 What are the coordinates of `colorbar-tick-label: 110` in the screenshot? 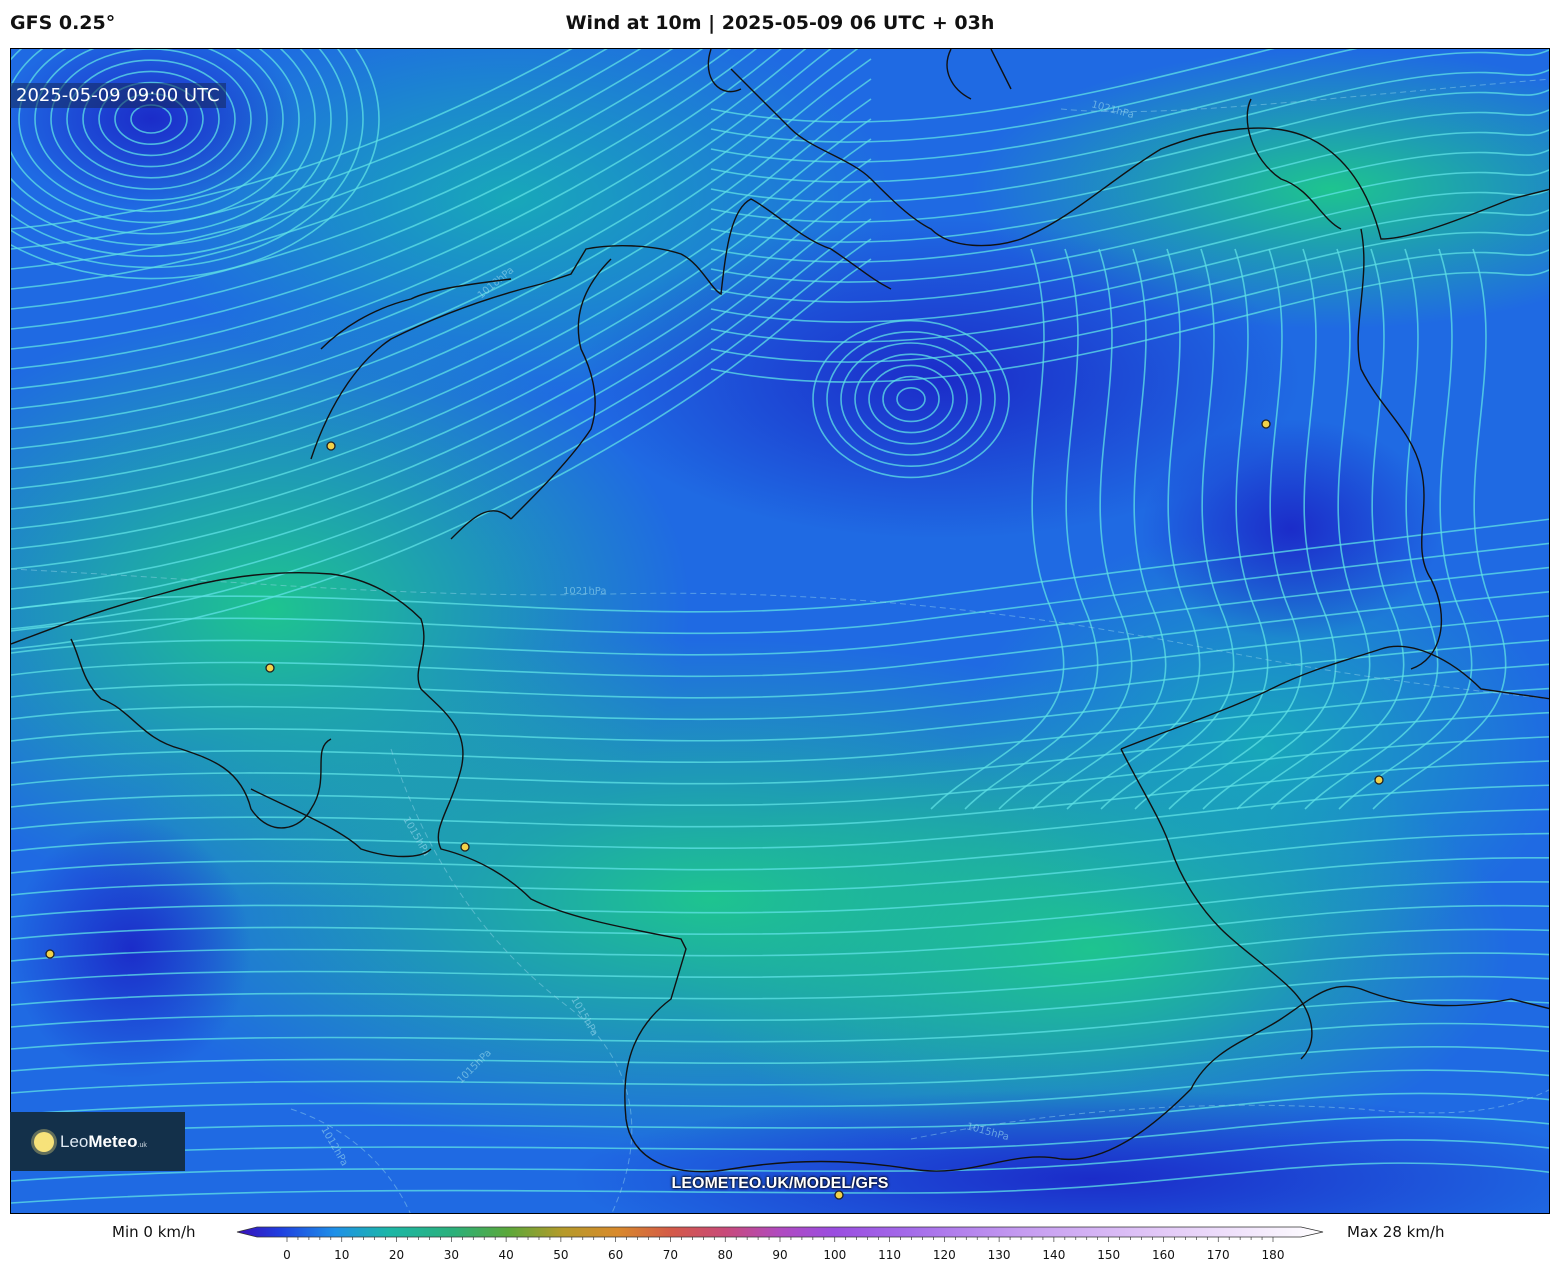 It's located at (889, 1255).